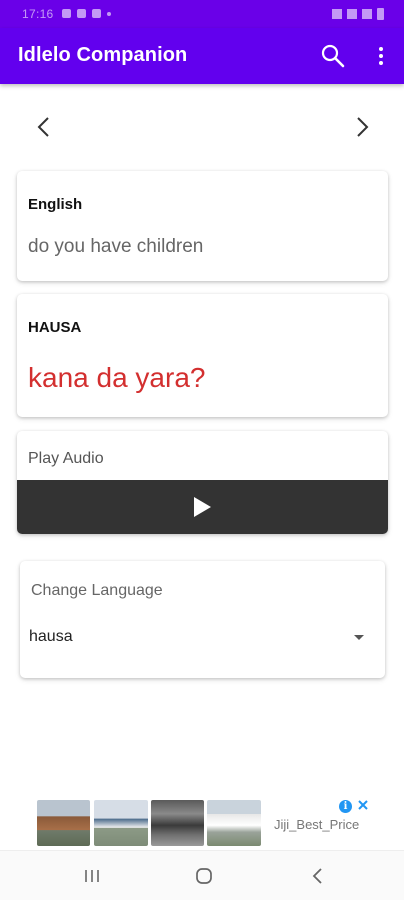  I want to click on language-dropdown: hausa, so click(51, 637).